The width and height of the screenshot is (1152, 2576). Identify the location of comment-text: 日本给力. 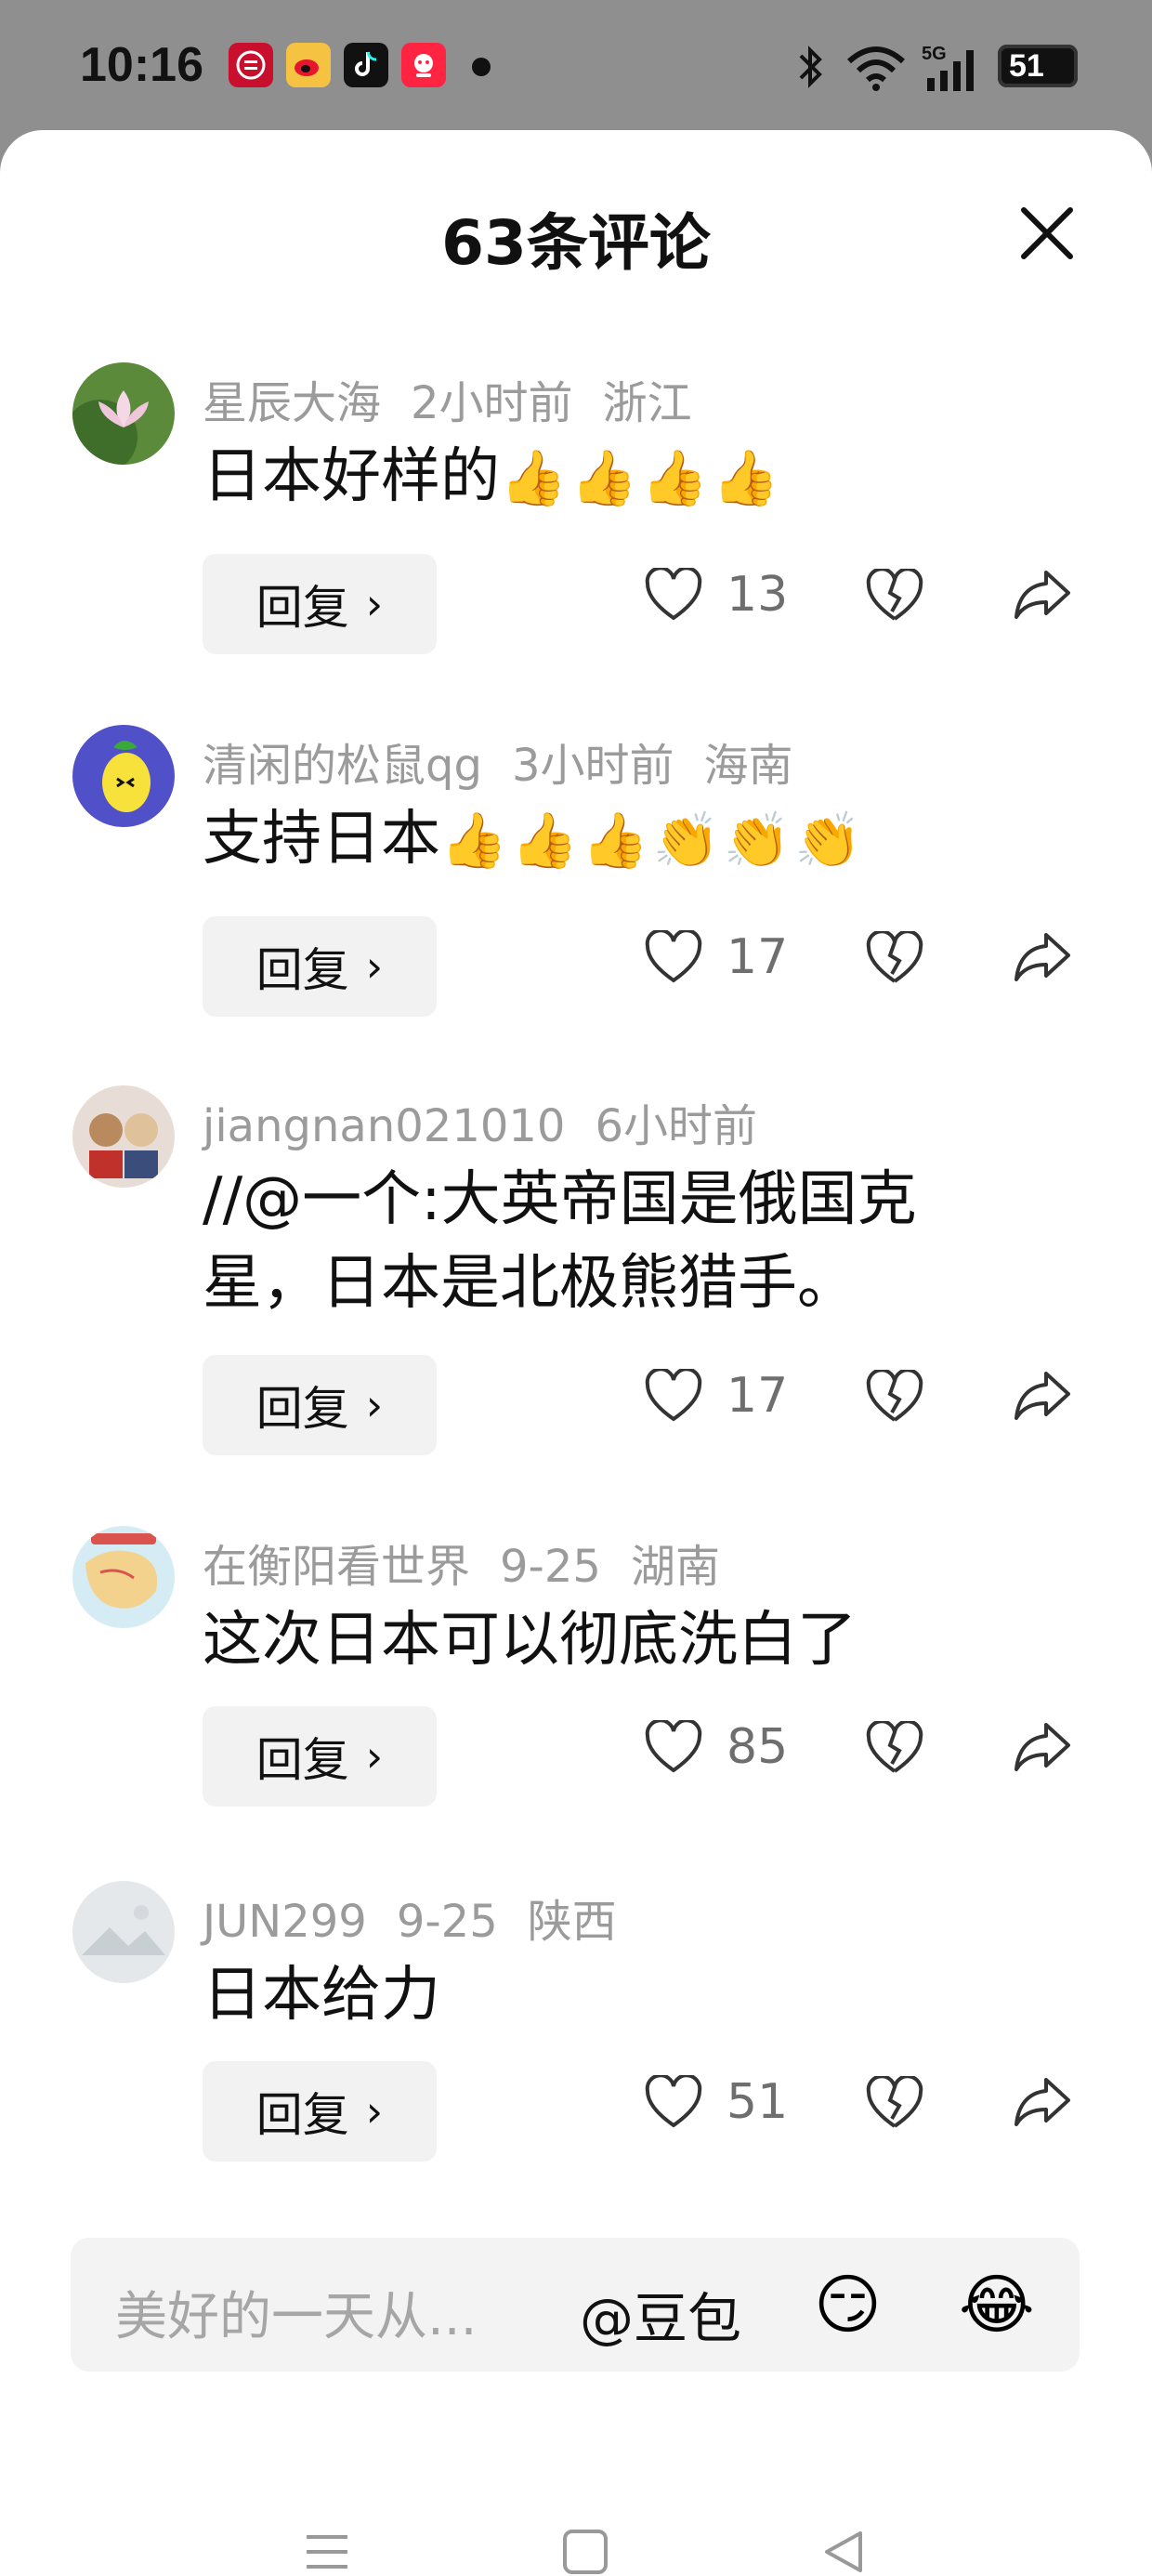
(321, 1995).